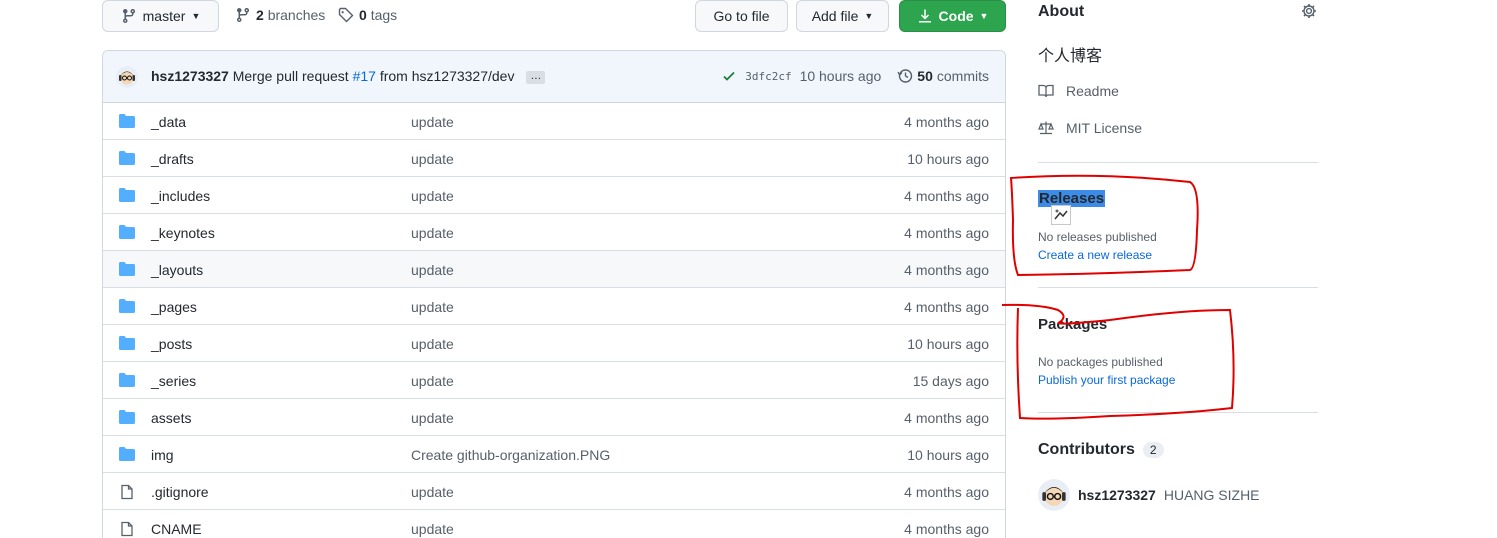  I want to click on file-name-link: _drafts, so click(172, 159).